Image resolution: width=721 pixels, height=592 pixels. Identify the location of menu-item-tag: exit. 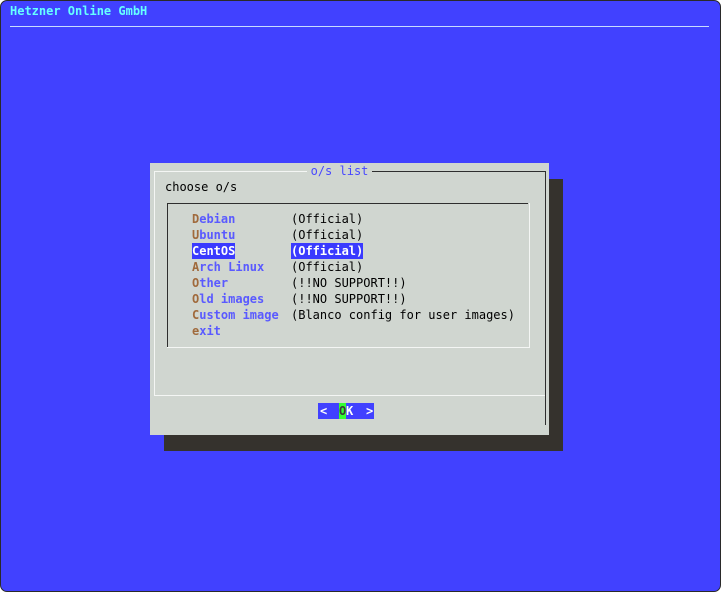
(206, 331).